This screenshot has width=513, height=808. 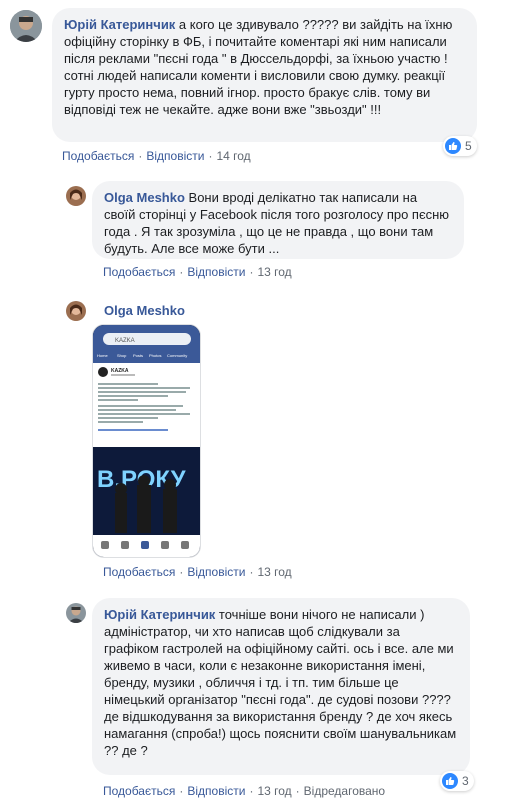 What do you see at coordinates (465, 781) in the screenshot?
I see `reactions-count: 3` at bounding box center [465, 781].